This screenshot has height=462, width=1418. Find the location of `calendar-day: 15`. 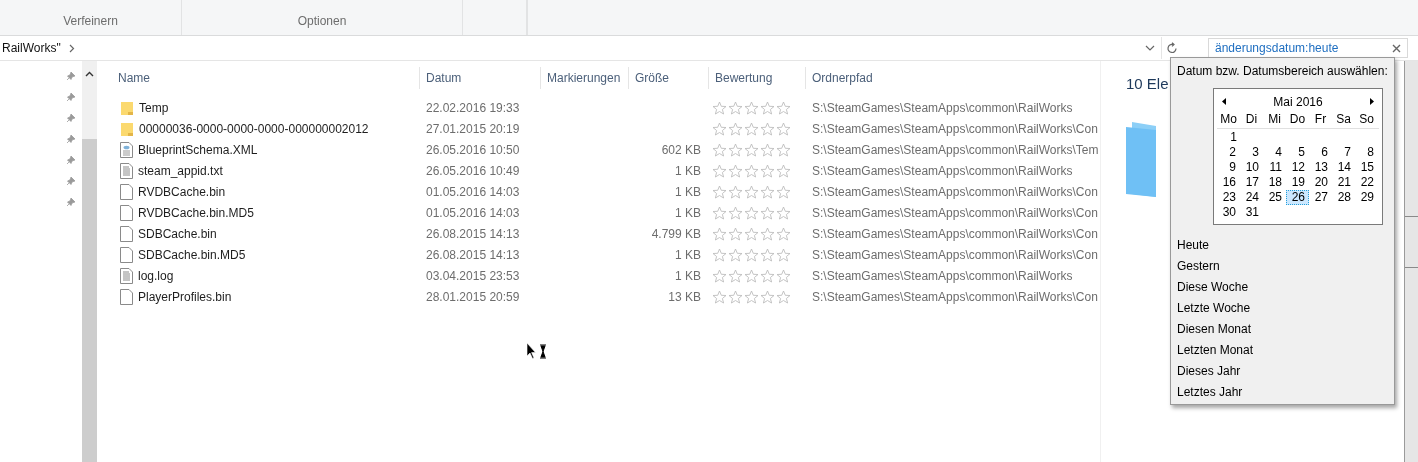

calendar-day: 15 is located at coordinates (1366, 167).